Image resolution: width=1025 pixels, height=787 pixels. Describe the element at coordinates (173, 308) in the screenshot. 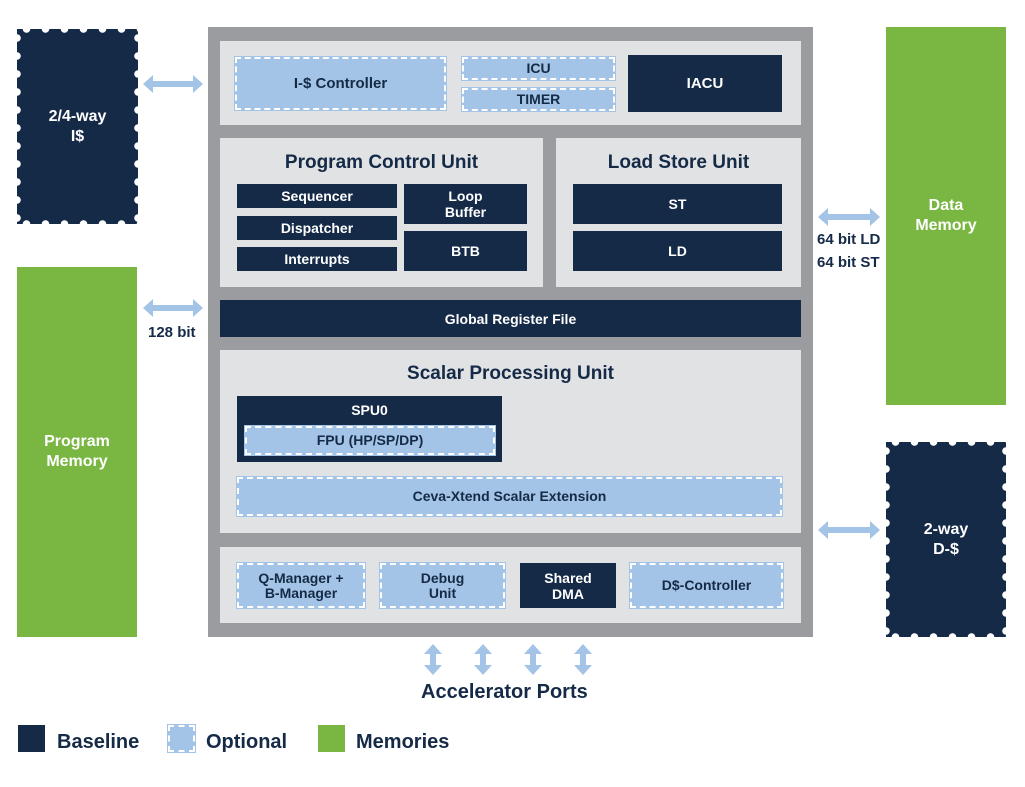

I see `program-bus-arrow` at that location.